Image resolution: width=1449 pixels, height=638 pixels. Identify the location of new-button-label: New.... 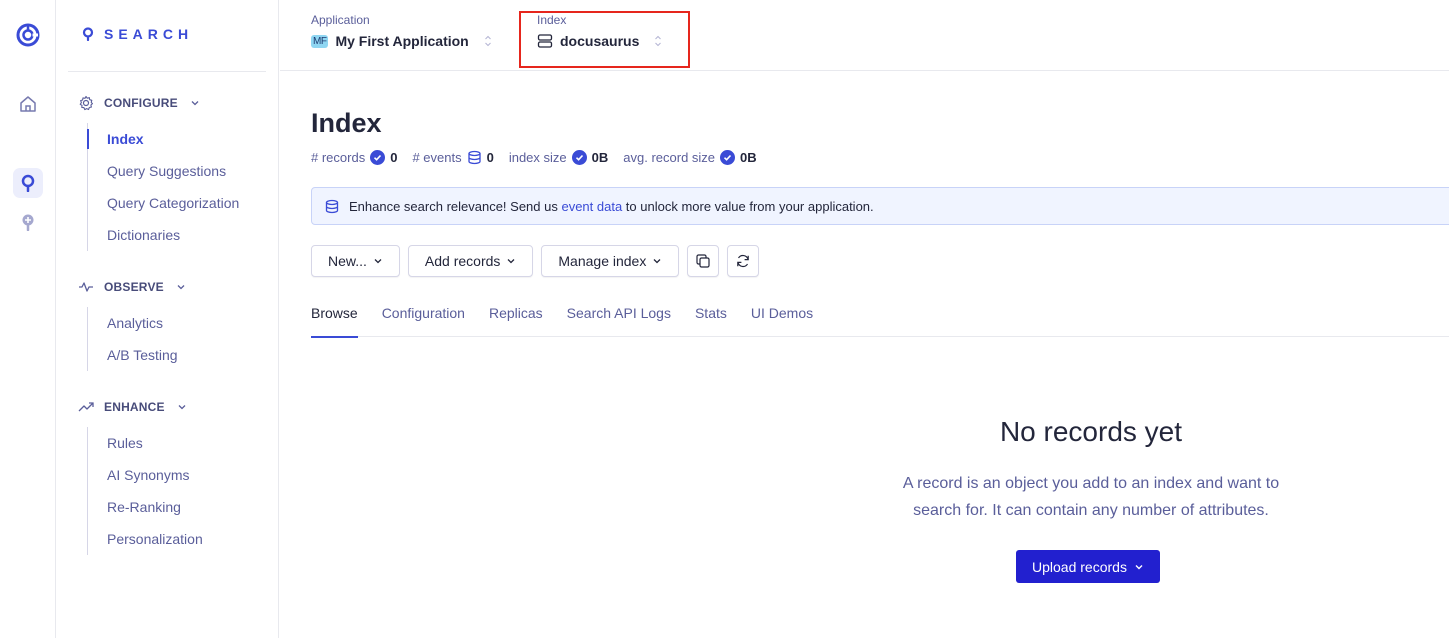
(347, 261).